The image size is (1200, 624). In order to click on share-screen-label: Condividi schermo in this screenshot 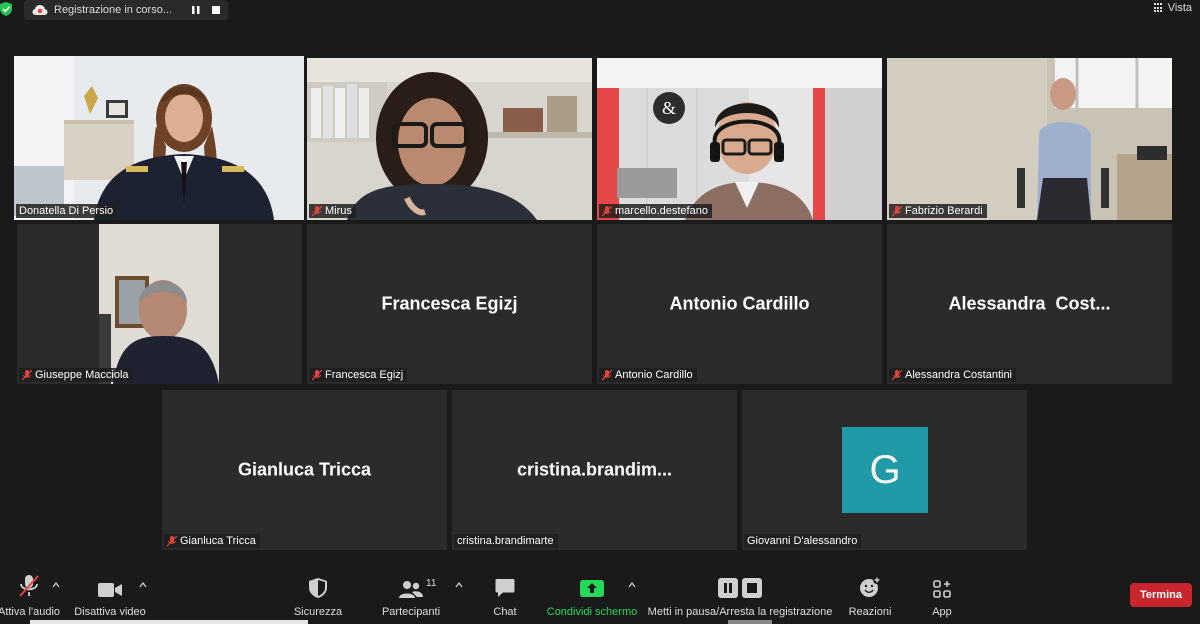, I will do `click(592, 612)`.